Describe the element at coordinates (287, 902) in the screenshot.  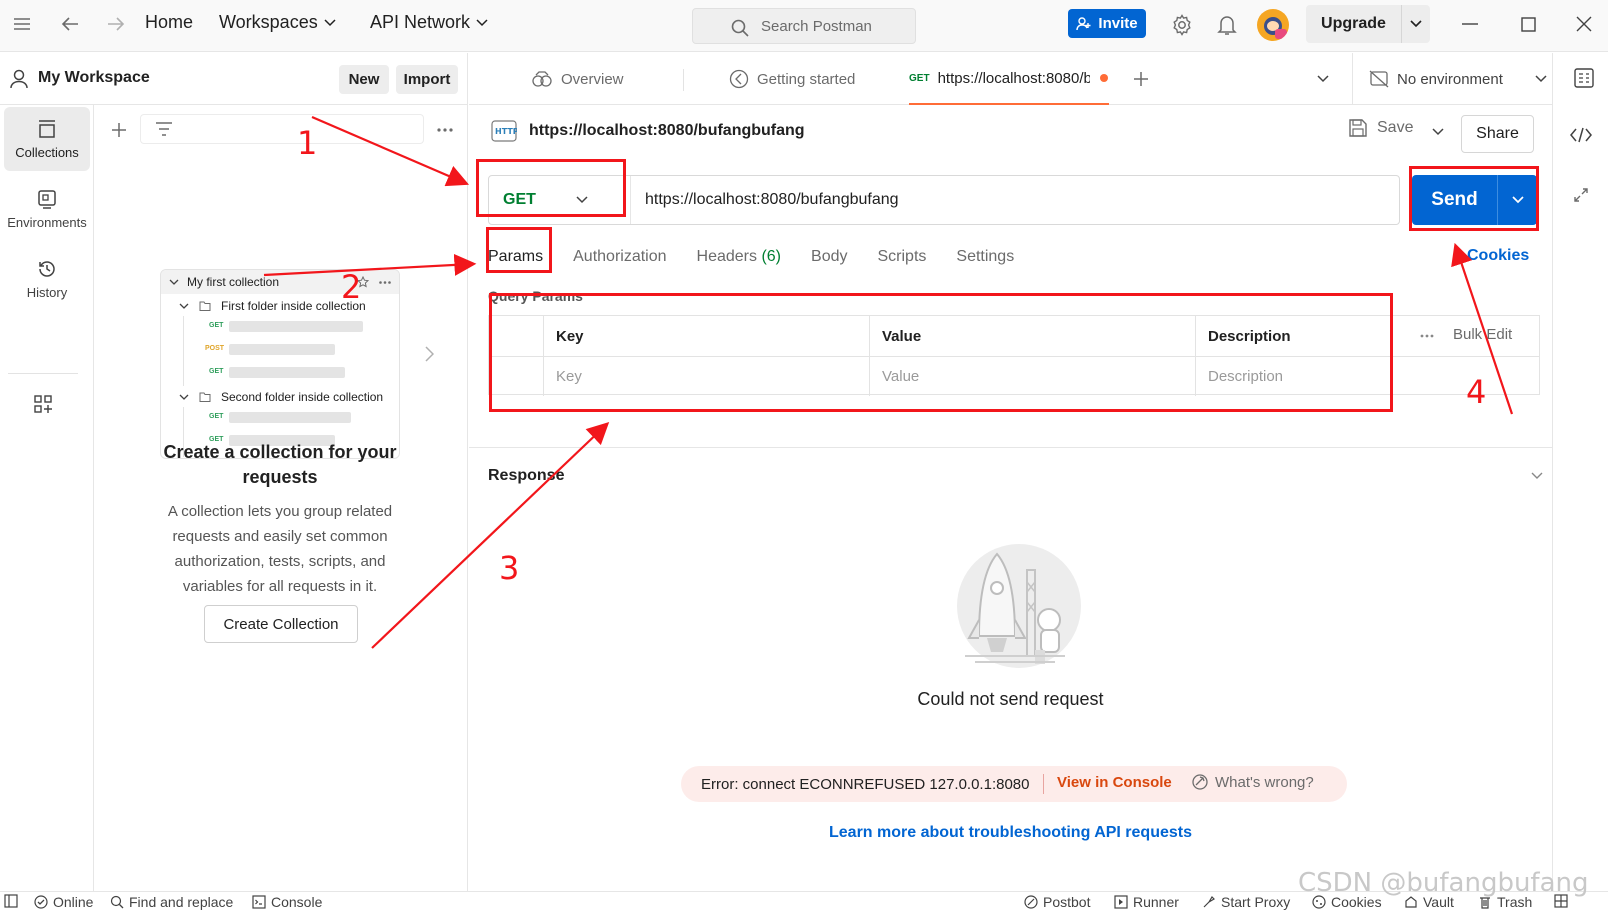
I see `status-console: Console` at that location.